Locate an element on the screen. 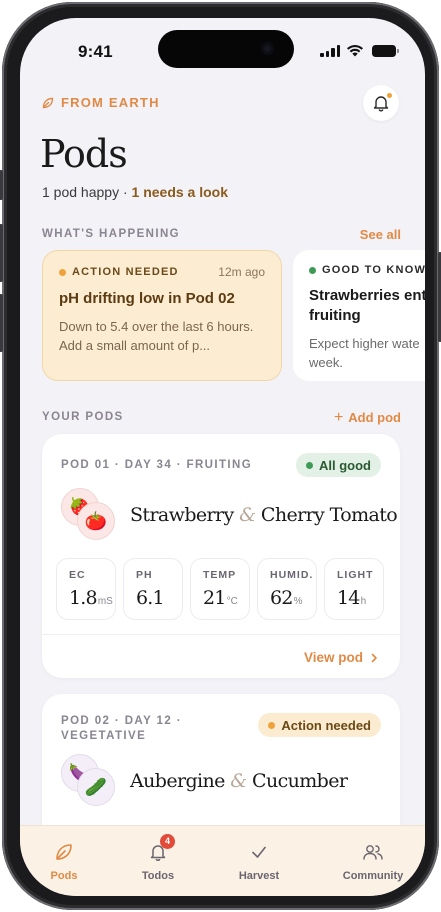 Image resolution: width=441 pixels, height=912 pixels. metric-ec: EC 1.8mS is located at coordinates (86, 589).